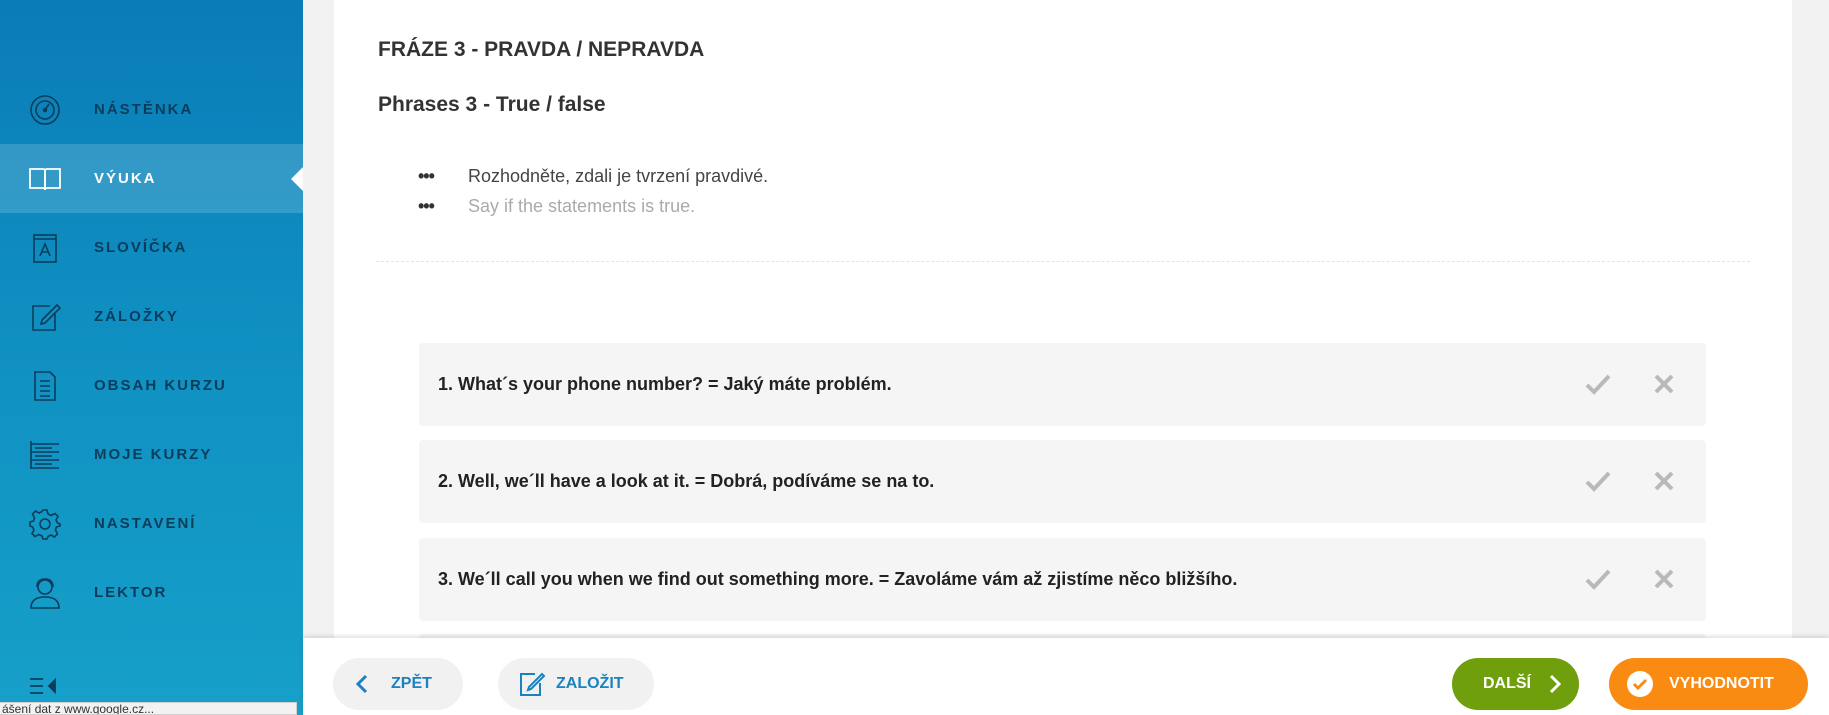 The image size is (1829, 715). I want to click on sidebar-item-label: VÝUKA, so click(125, 178).